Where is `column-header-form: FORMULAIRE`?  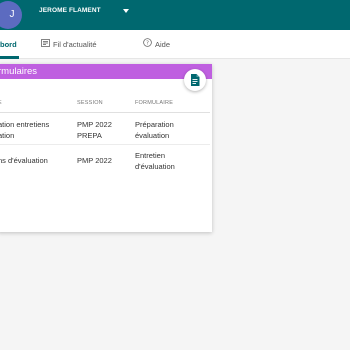
column-header-form: FORMULAIRE is located at coordinates (154, 103).